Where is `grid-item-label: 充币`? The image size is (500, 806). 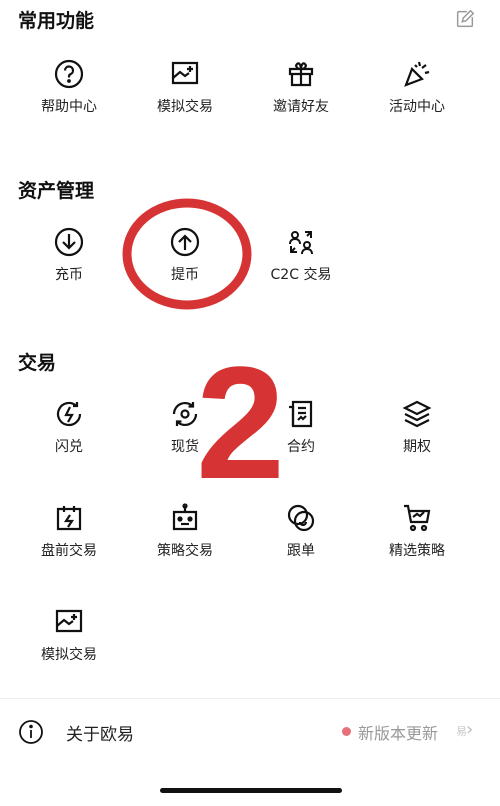 grid-item-label: 充币 is located at coordinates (69, 275).